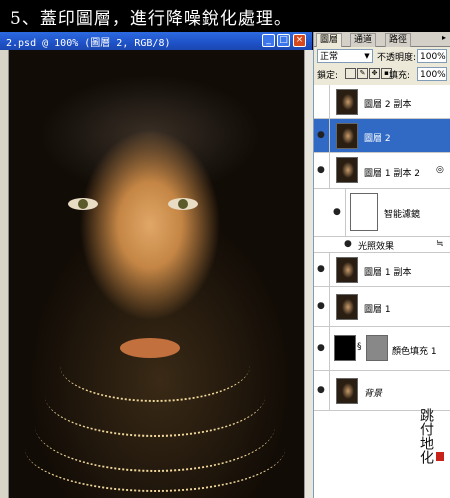 The height and width of the screenshot is (498, 450). I want to click on instruction-banner: 5、蓋印圖層，進行降噪銳化處理。, so click(225, 16).